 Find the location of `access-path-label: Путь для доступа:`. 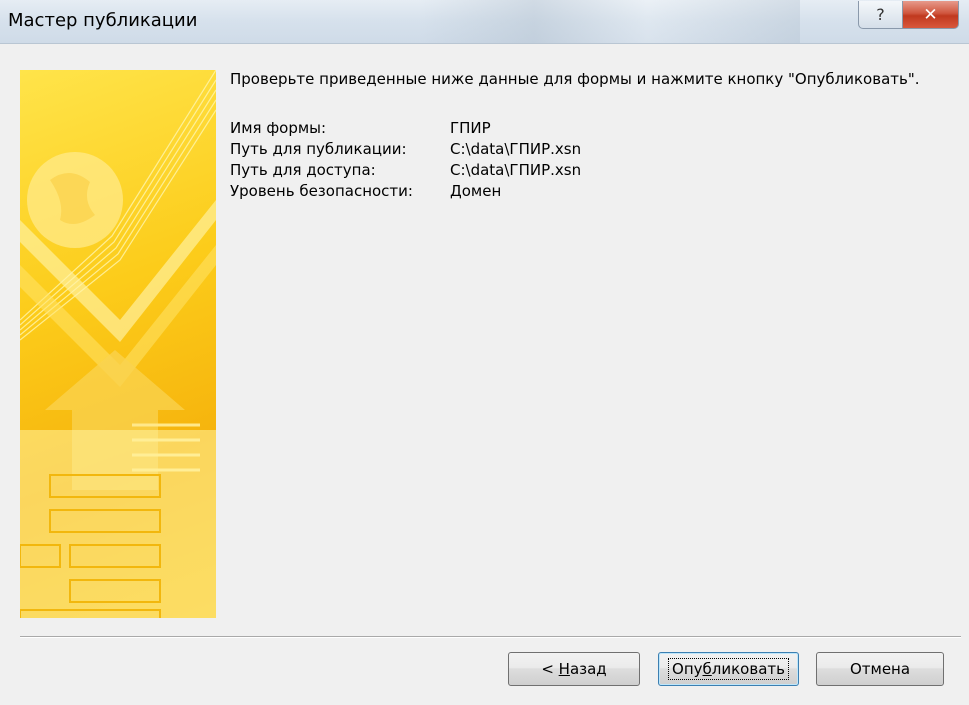

access-path-label: Путь для доступа: is located at coordinates (303, 170).